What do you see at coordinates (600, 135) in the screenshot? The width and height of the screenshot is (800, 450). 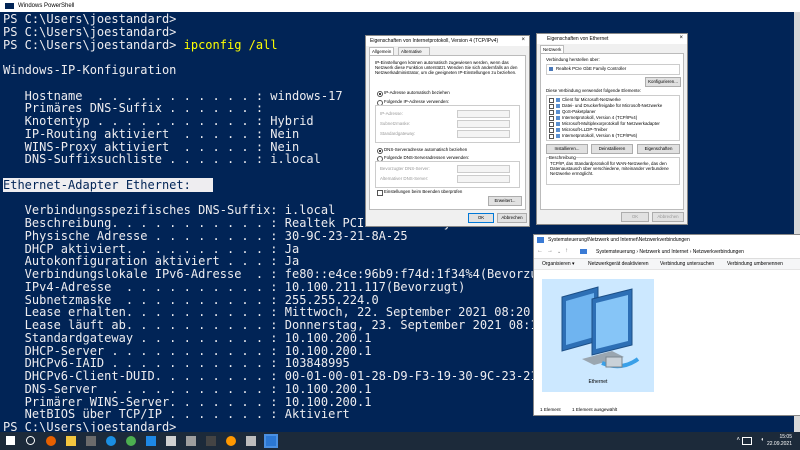 I see `component-item-label: Internetprotokoll, Version 6 (TCP/IPv6)` at bounding box center [600, 135].